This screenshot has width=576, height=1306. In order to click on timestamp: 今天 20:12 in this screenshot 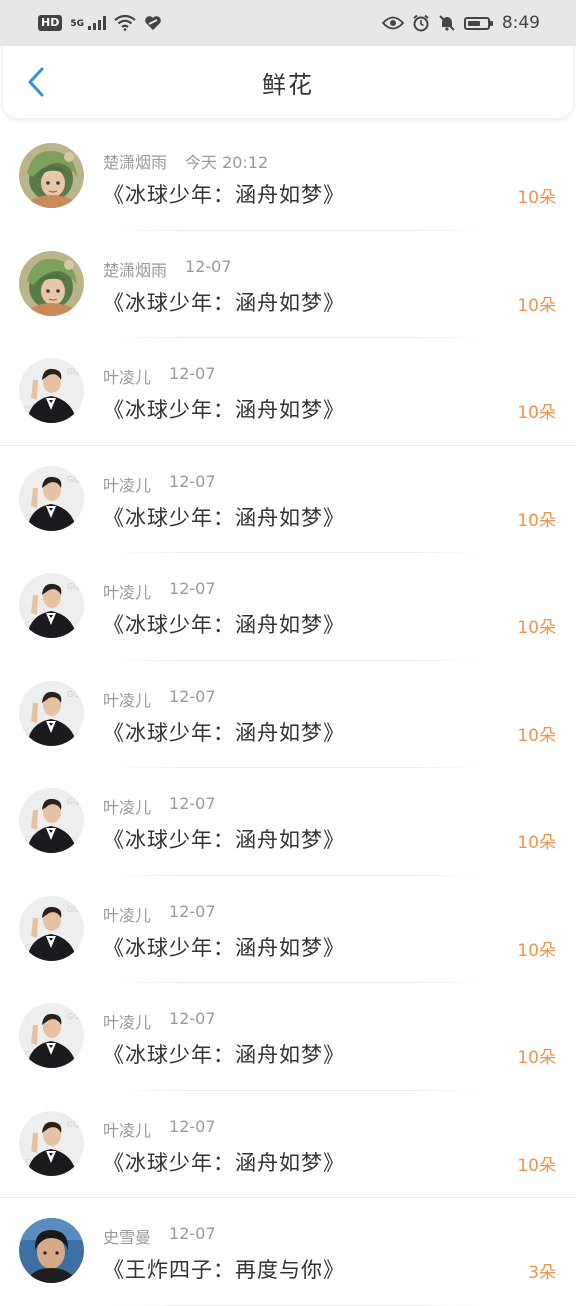, I will do `click(227, 162)`.